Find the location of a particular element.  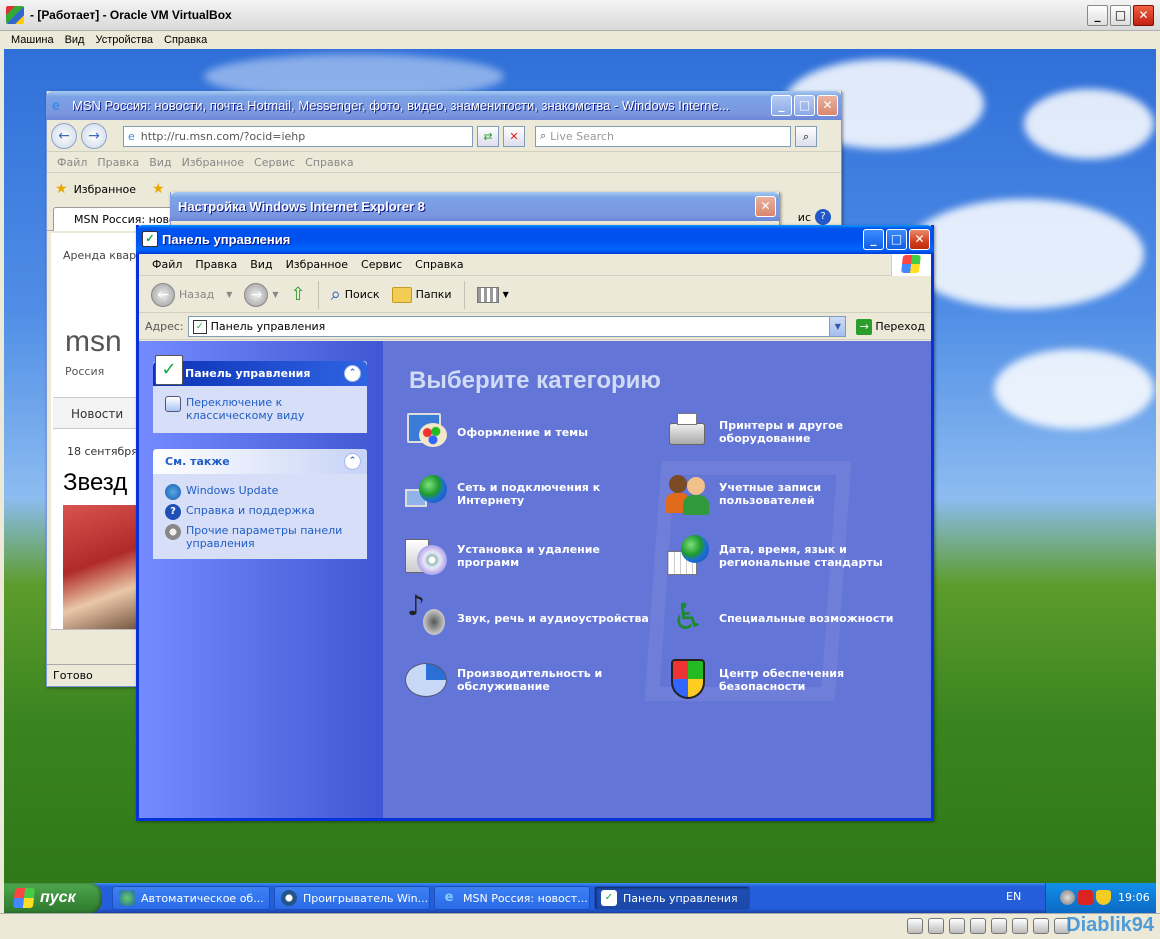

cp-panel-header: ✓ Панель управления ⌃ is located at coordinates (260, 370).